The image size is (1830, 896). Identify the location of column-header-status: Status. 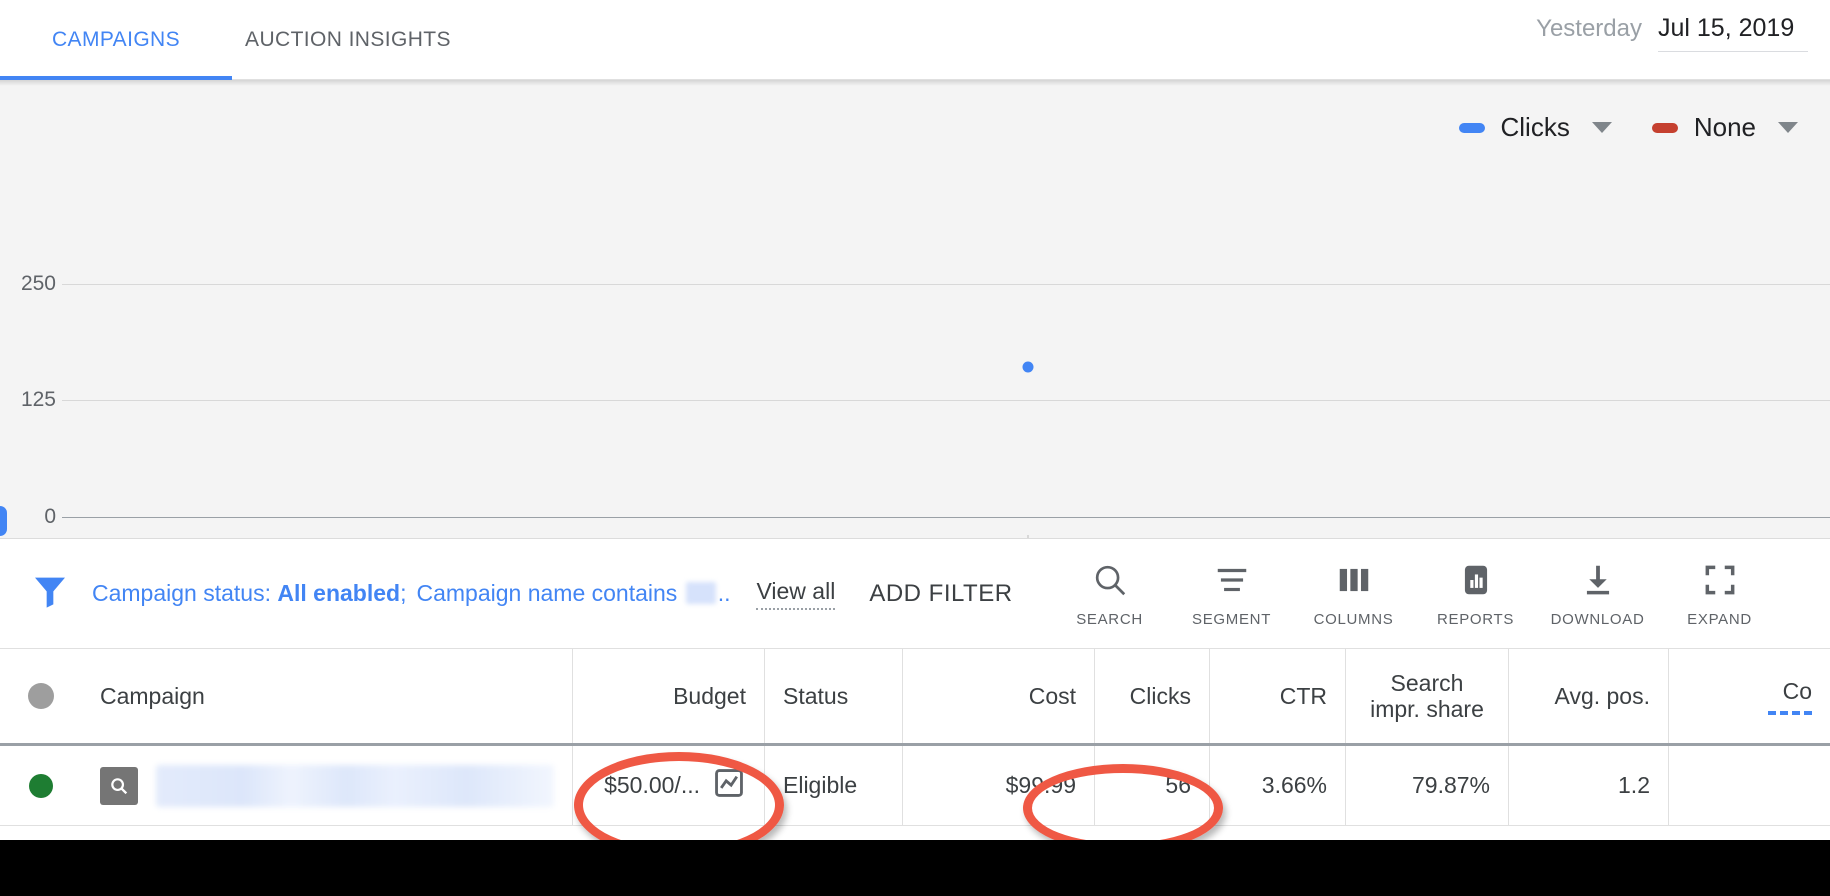
(834, 696).